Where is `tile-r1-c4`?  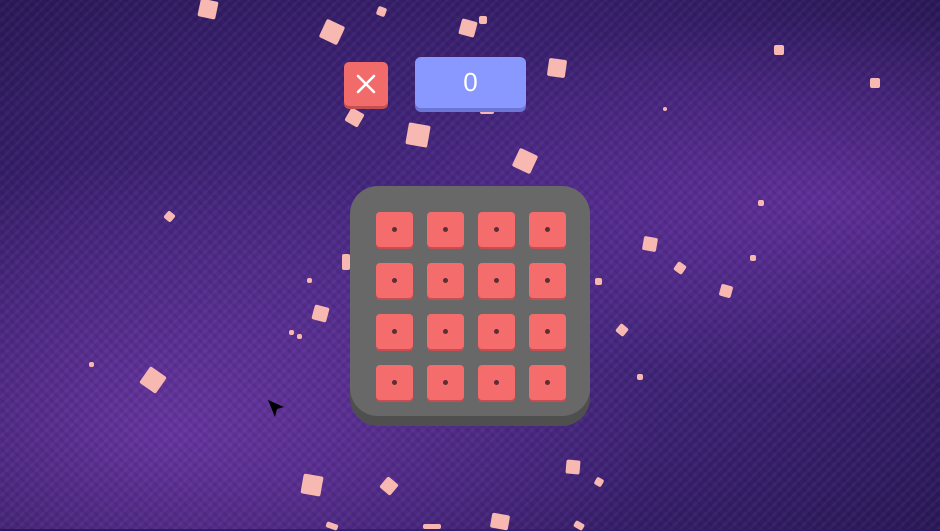 tile-r1-c4 is located at coordinates (547, 229).